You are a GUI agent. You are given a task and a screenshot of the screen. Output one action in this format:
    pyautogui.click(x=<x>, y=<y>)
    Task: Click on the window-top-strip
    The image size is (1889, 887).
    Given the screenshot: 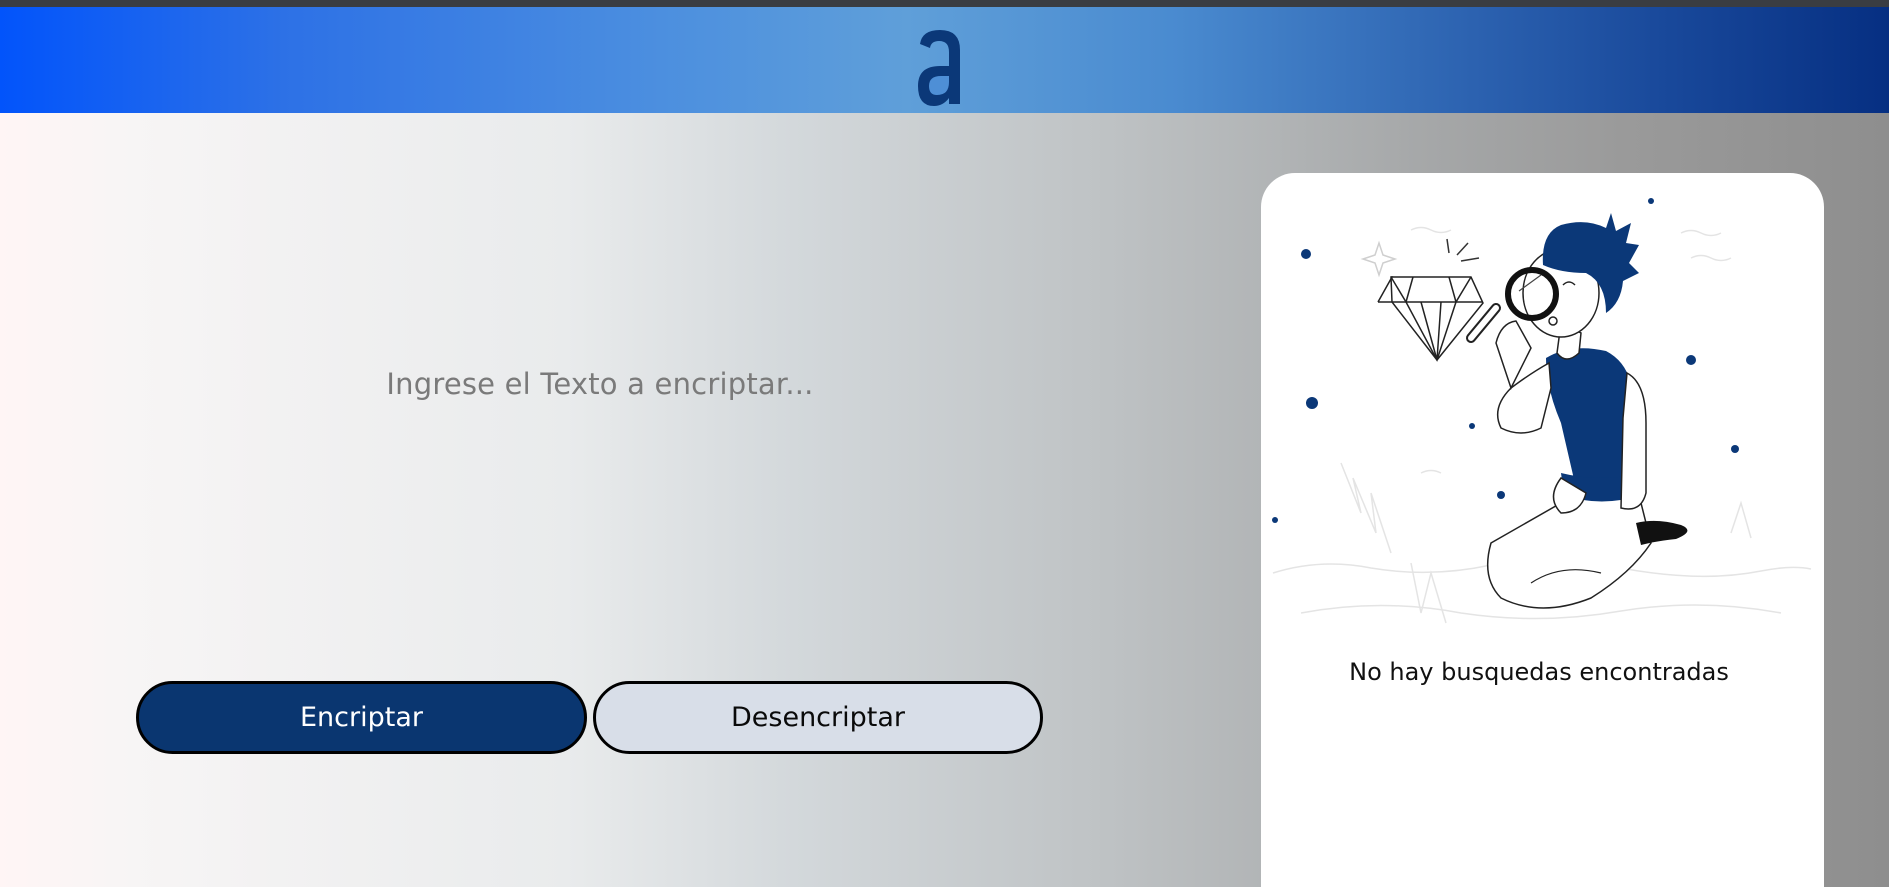 What is the action you would take?
    pyautogui.click(x=944, y=3)
    